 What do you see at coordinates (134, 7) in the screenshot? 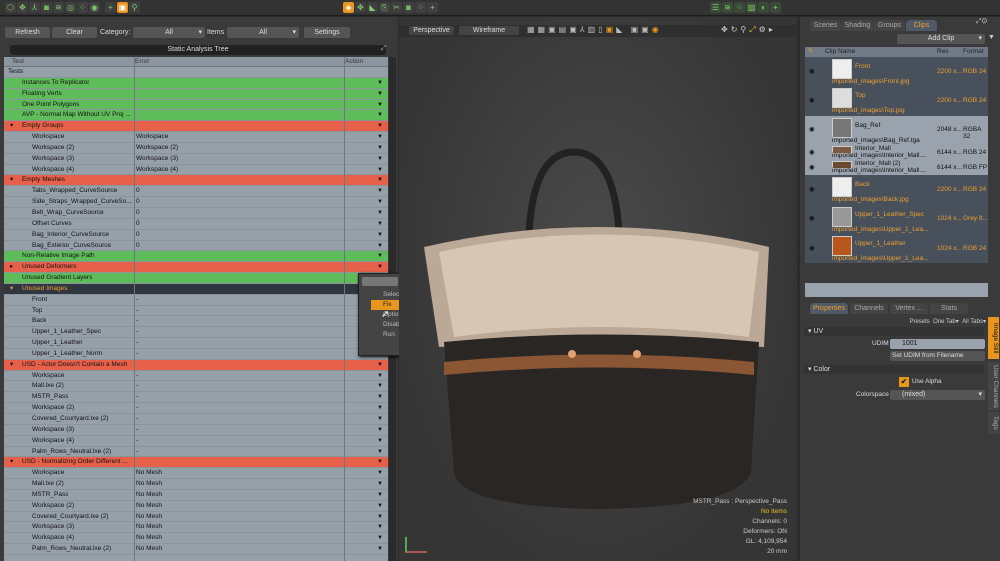
I see `search-icon: ⚲` at bounding box center [134, 7].